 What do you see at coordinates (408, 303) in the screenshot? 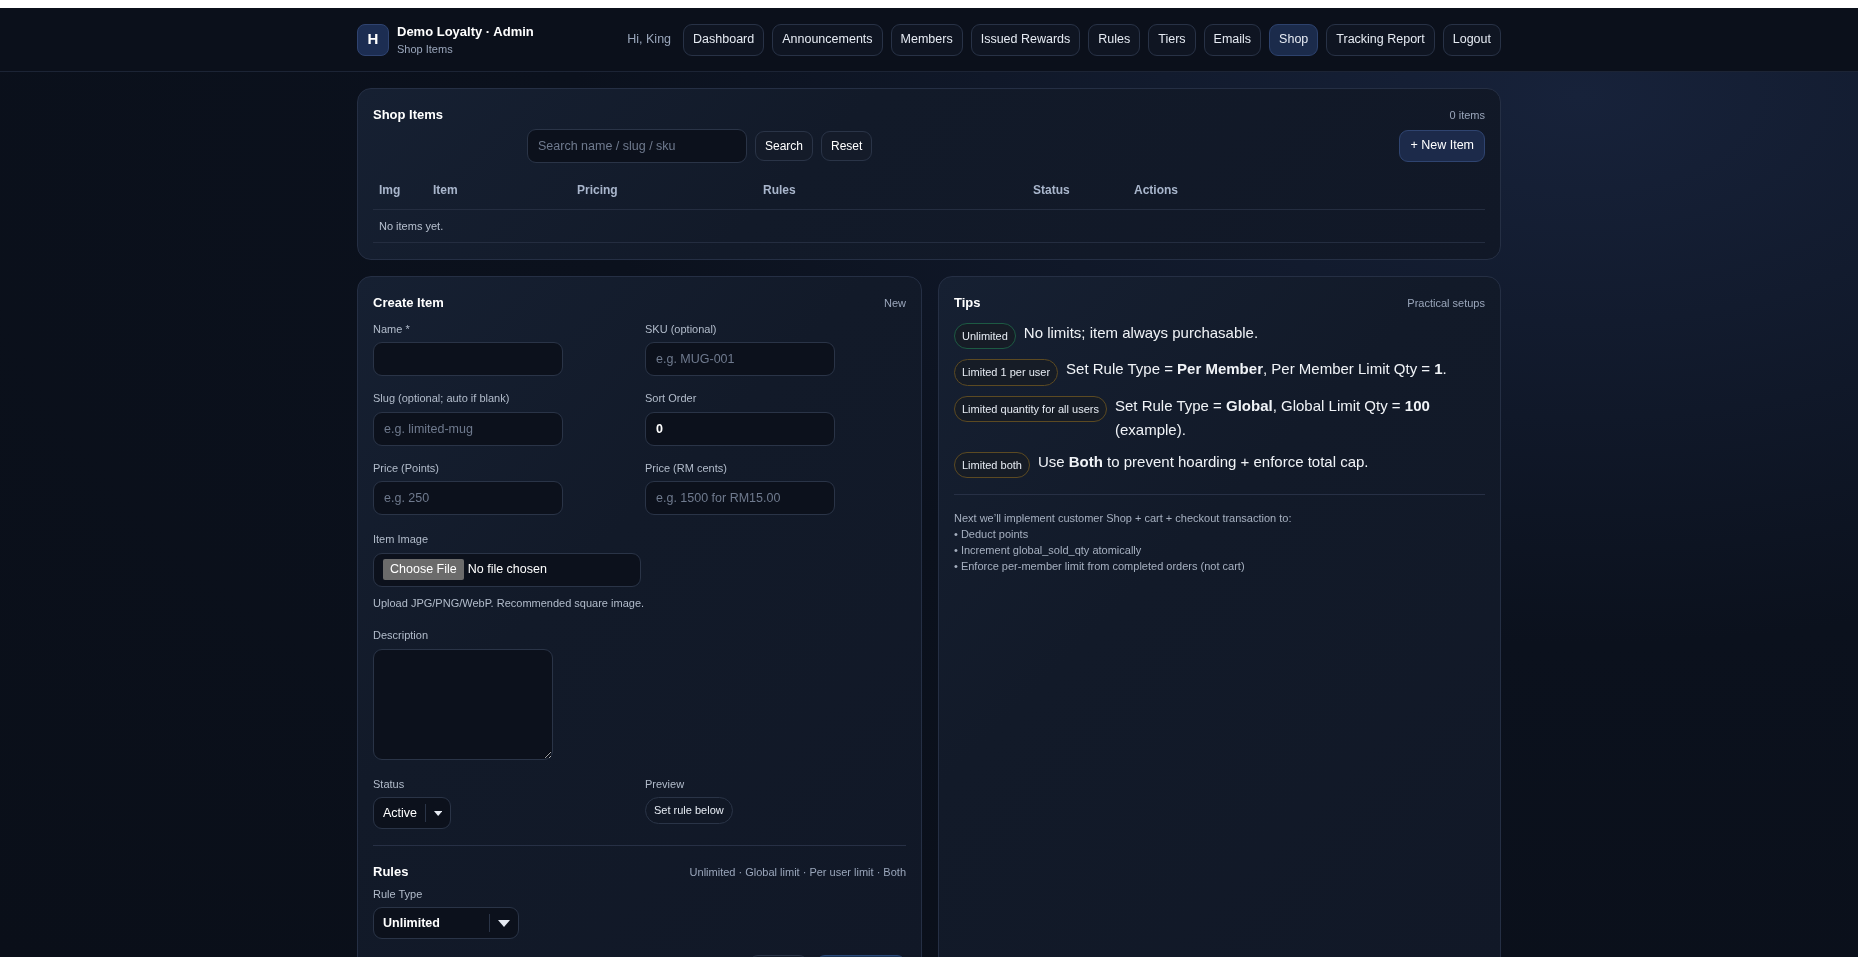
I see `card-title: Create Item` at bounding box center [408, 303].